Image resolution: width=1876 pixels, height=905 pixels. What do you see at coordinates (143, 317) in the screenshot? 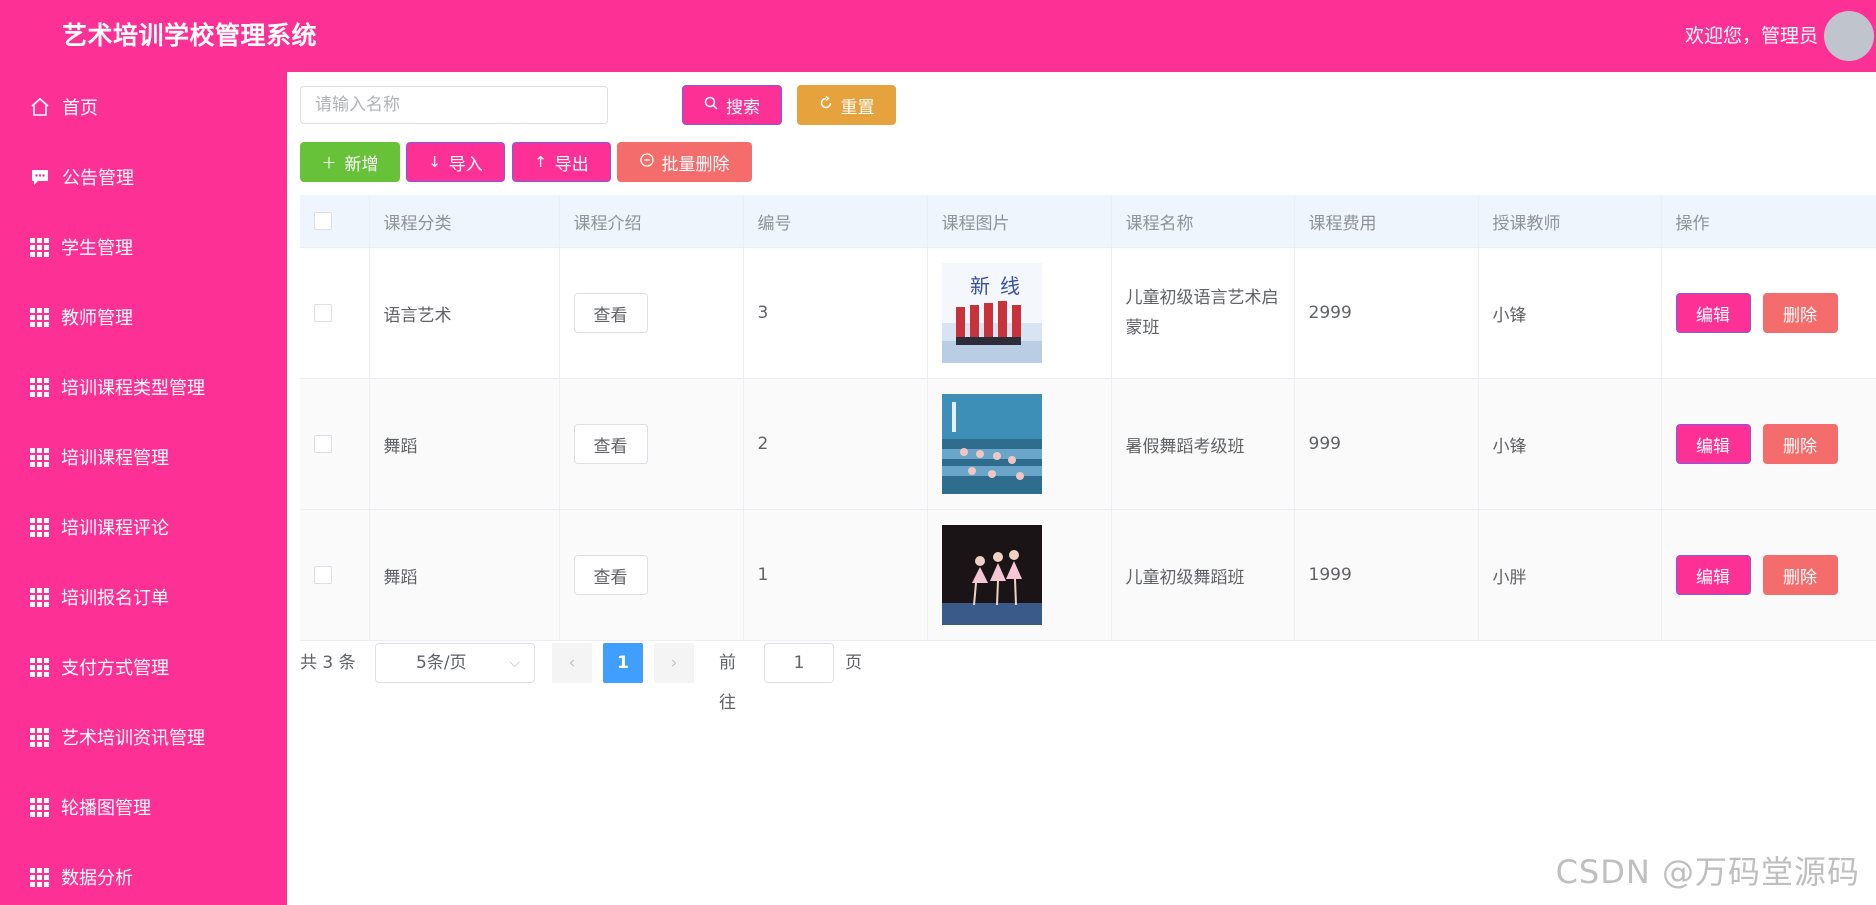
I see `sidebar-item-teachers: 教师管理` at bounding box center [143, 317].